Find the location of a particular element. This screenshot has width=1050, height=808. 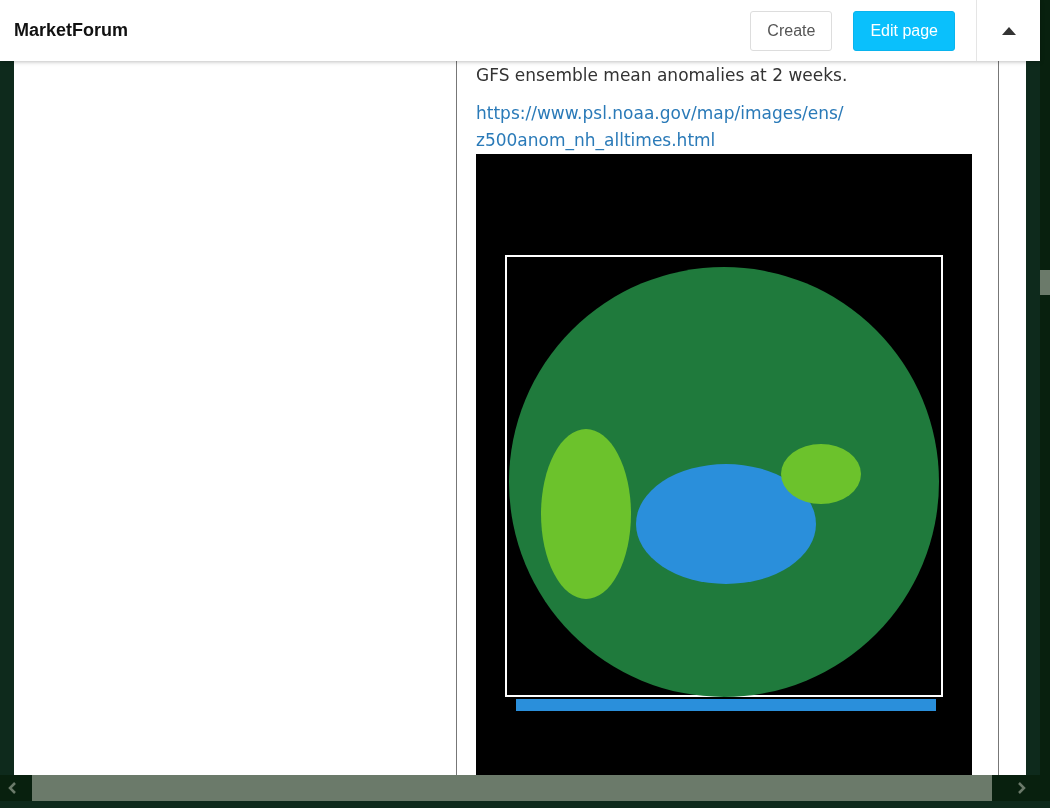

scrollbar-thumb is located at coordinates (1045, 282).